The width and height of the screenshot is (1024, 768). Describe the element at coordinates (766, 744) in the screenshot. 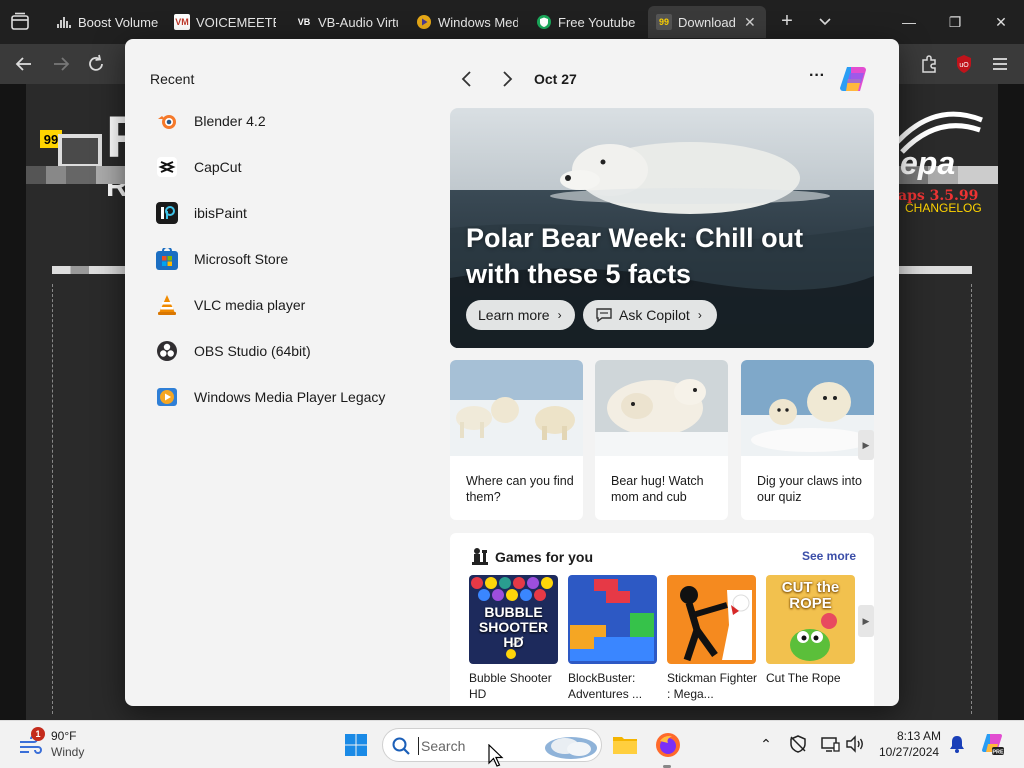

I see `chevron-up-icon: ⌃` at that location.